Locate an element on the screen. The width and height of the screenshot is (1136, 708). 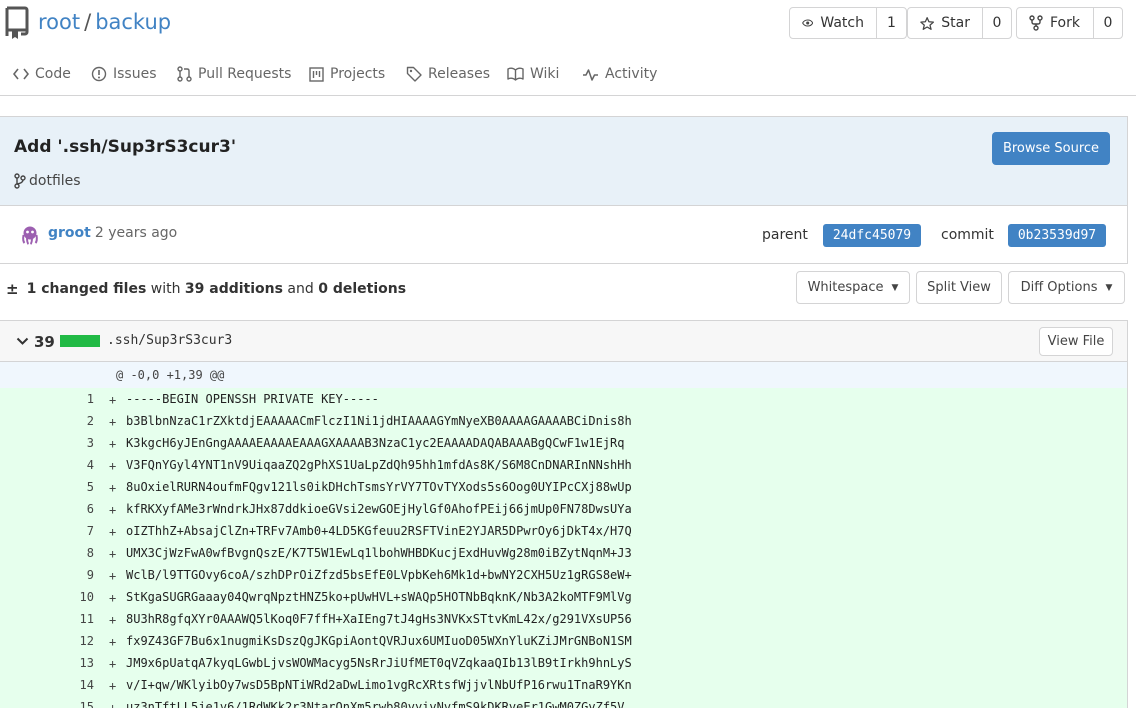
repo-title: root / backup is located at coordinates (104, 22).